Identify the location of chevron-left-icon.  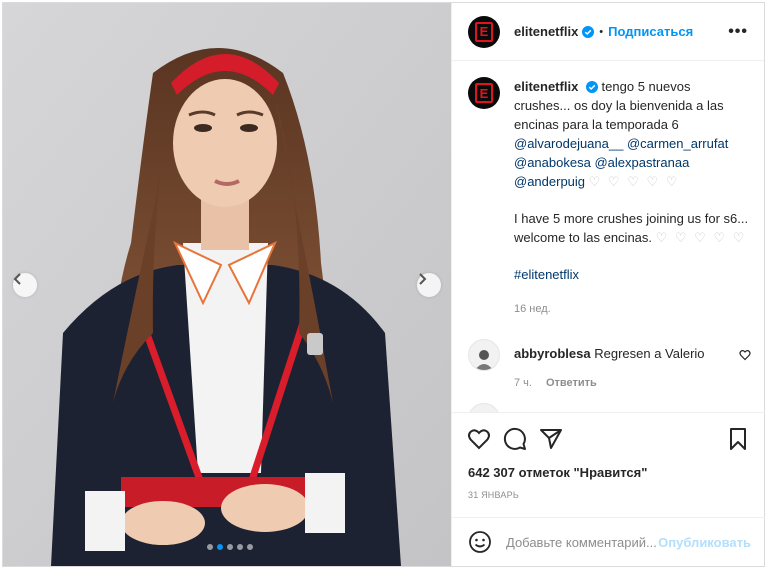
(17, 279).